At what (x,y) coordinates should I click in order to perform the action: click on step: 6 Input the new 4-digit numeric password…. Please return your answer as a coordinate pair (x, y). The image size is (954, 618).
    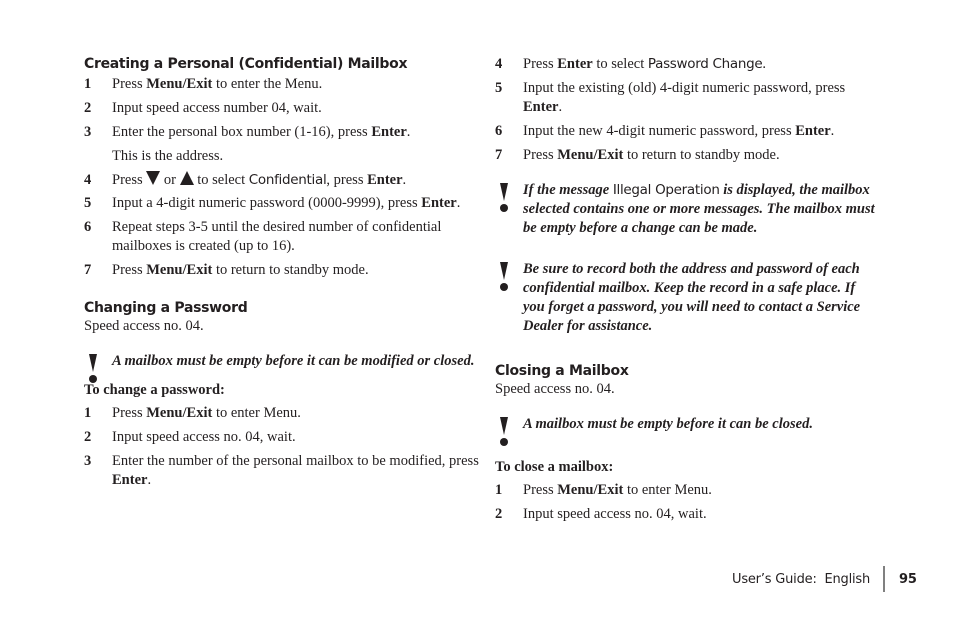
    Looking at the image, I should click on (687, 131).